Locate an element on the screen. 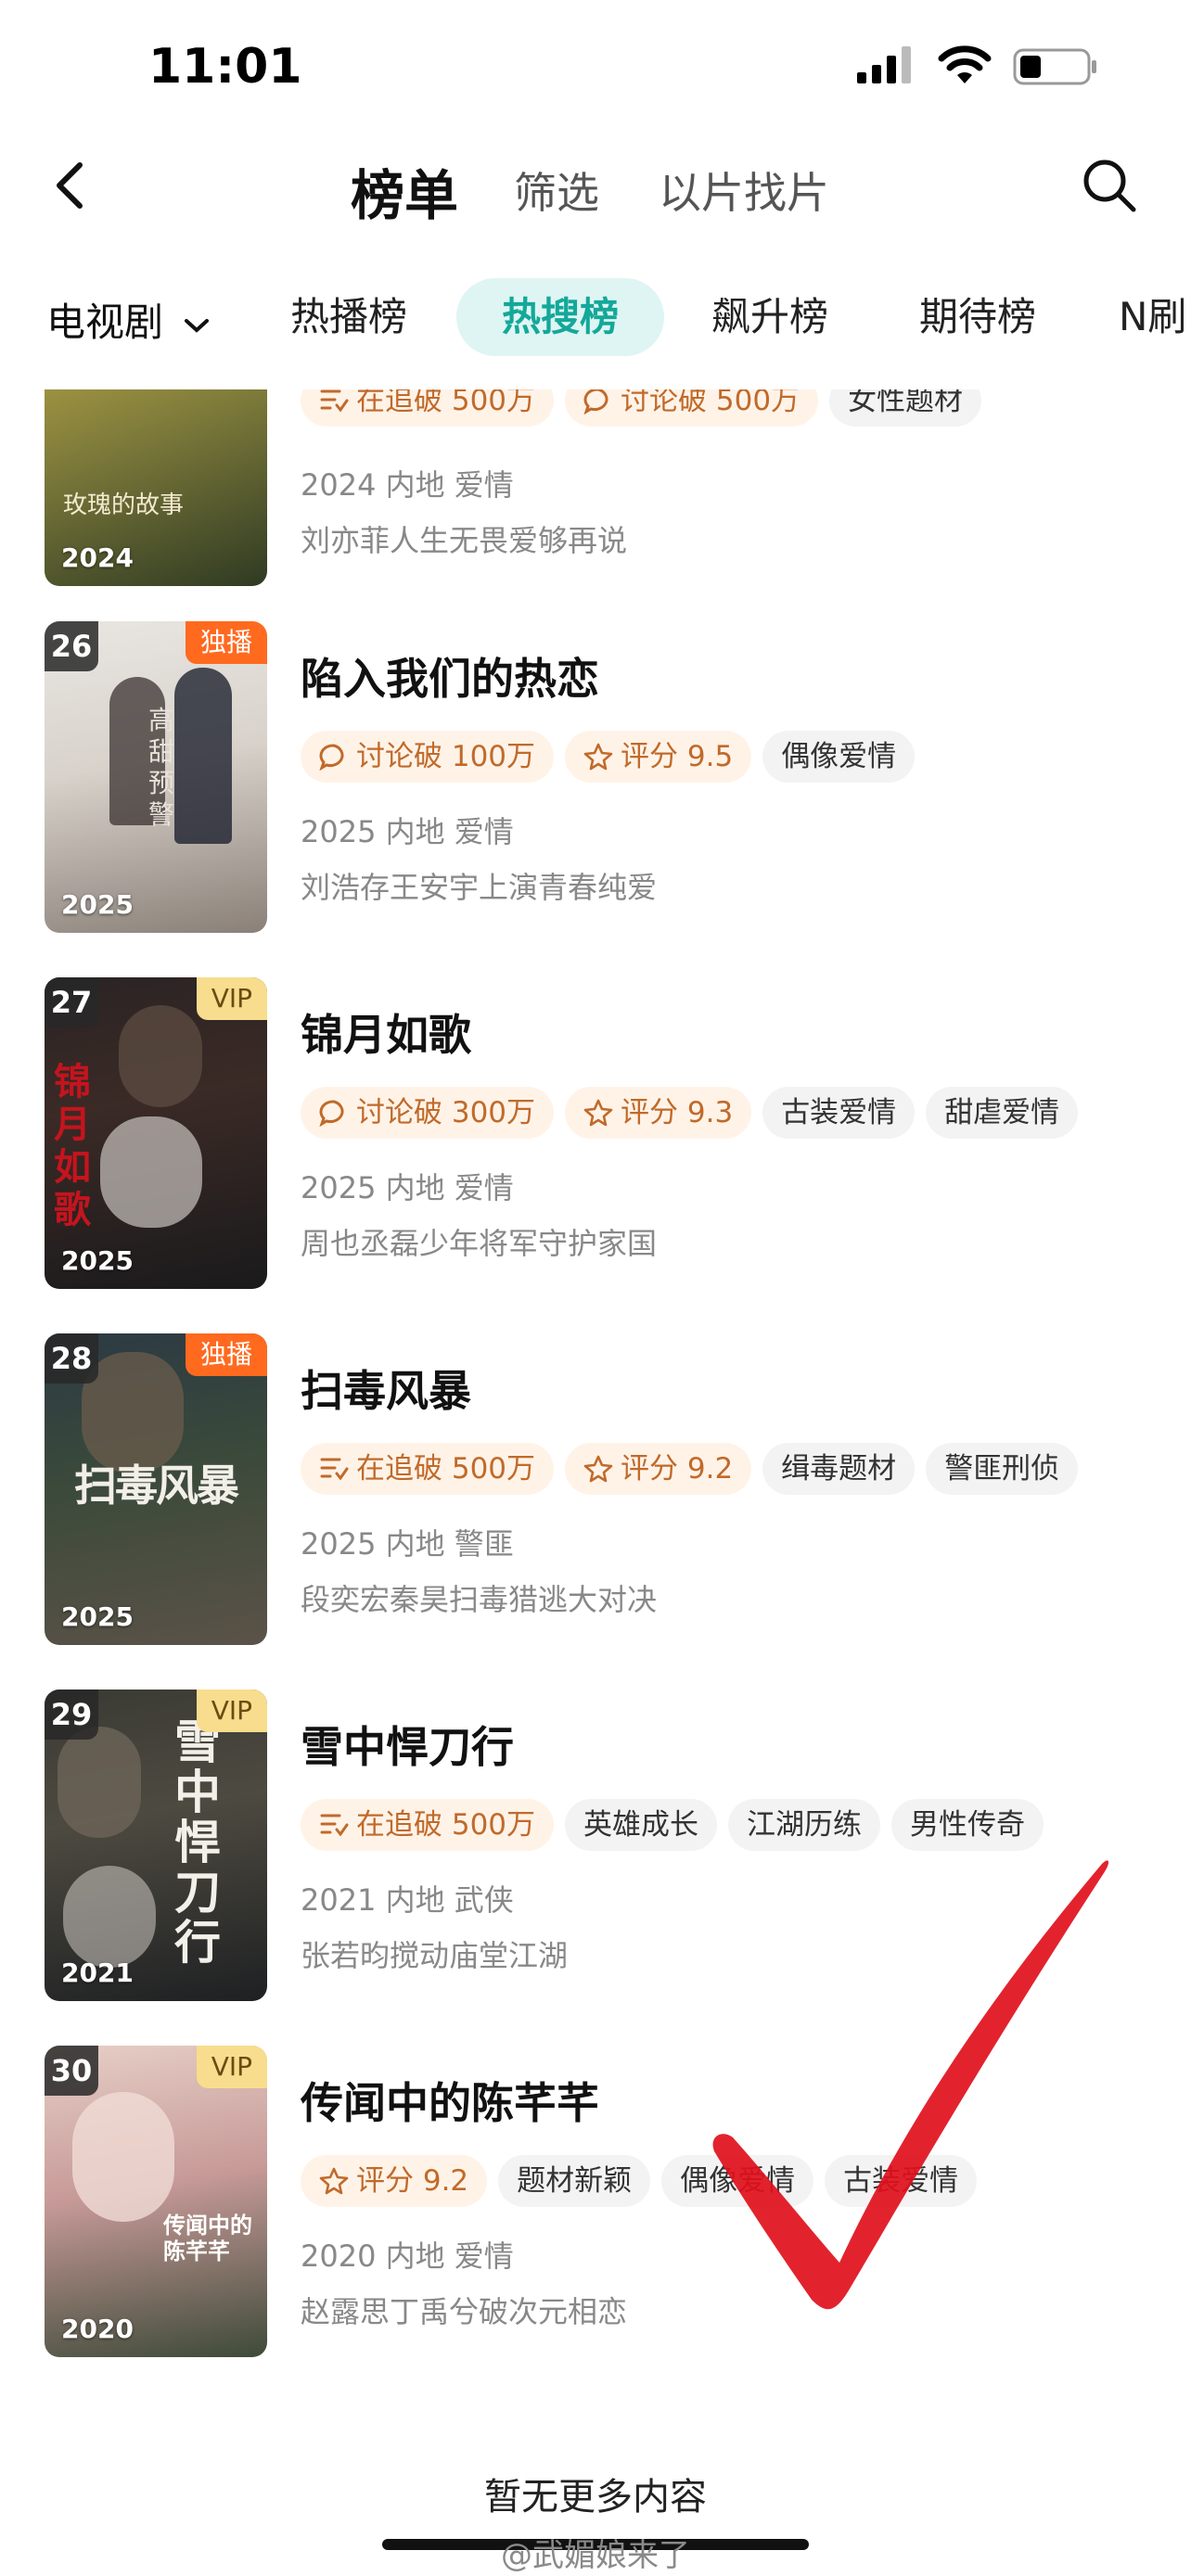 This screenshot has height=2576, width=1191. rank-badge: 28 is located at coordinates (71, 1358).